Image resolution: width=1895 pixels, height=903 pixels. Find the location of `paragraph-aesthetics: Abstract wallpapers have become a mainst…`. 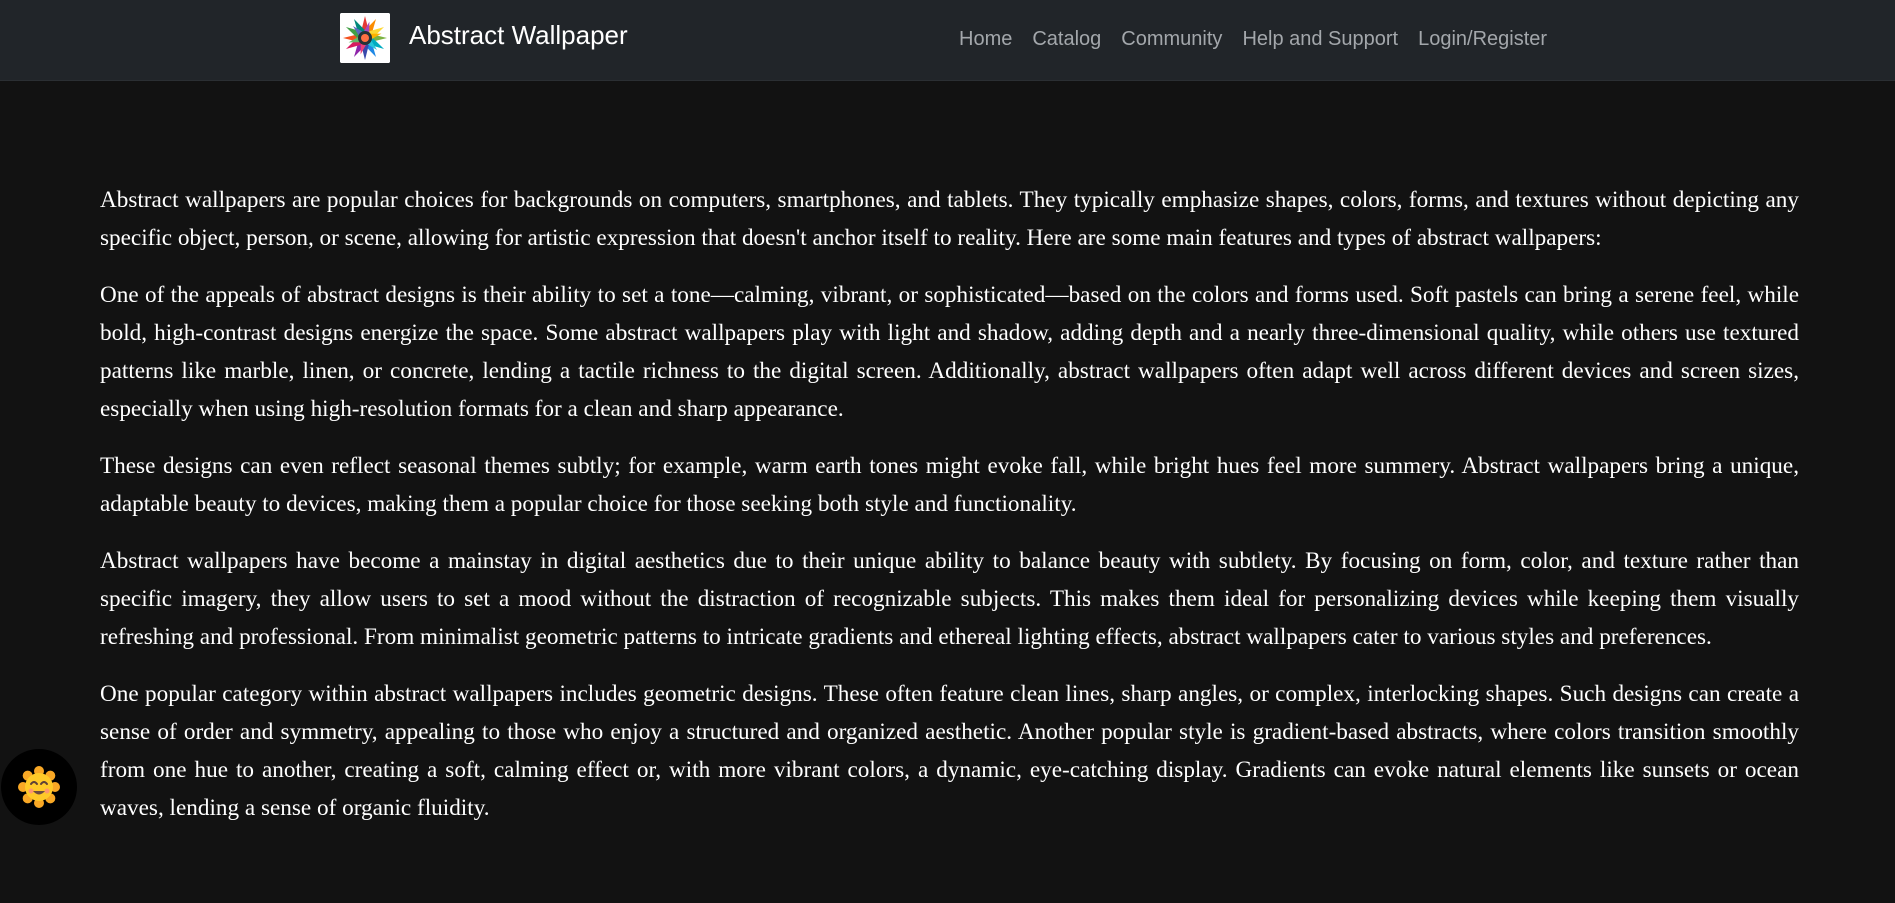

paragraph-aesthetics: Abstract wallpapers have become a mainst… is located at coordinates (949, 599).